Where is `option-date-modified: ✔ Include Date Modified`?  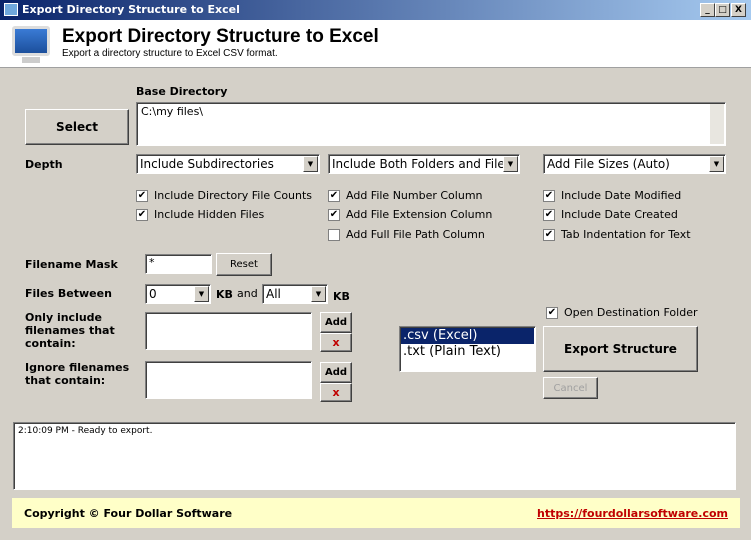 option-date-modified: ✔ Include Date Modified is located at coordinates (612, 195).